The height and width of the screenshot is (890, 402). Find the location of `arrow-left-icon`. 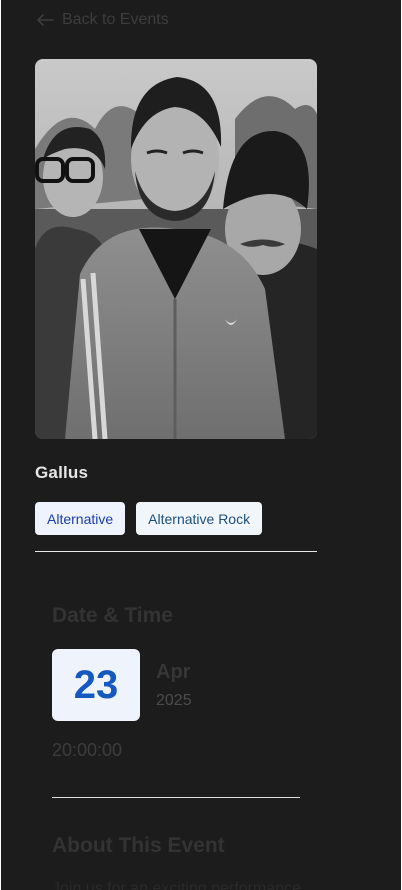

arrow-left-icon is located at coordinates (45, 20).